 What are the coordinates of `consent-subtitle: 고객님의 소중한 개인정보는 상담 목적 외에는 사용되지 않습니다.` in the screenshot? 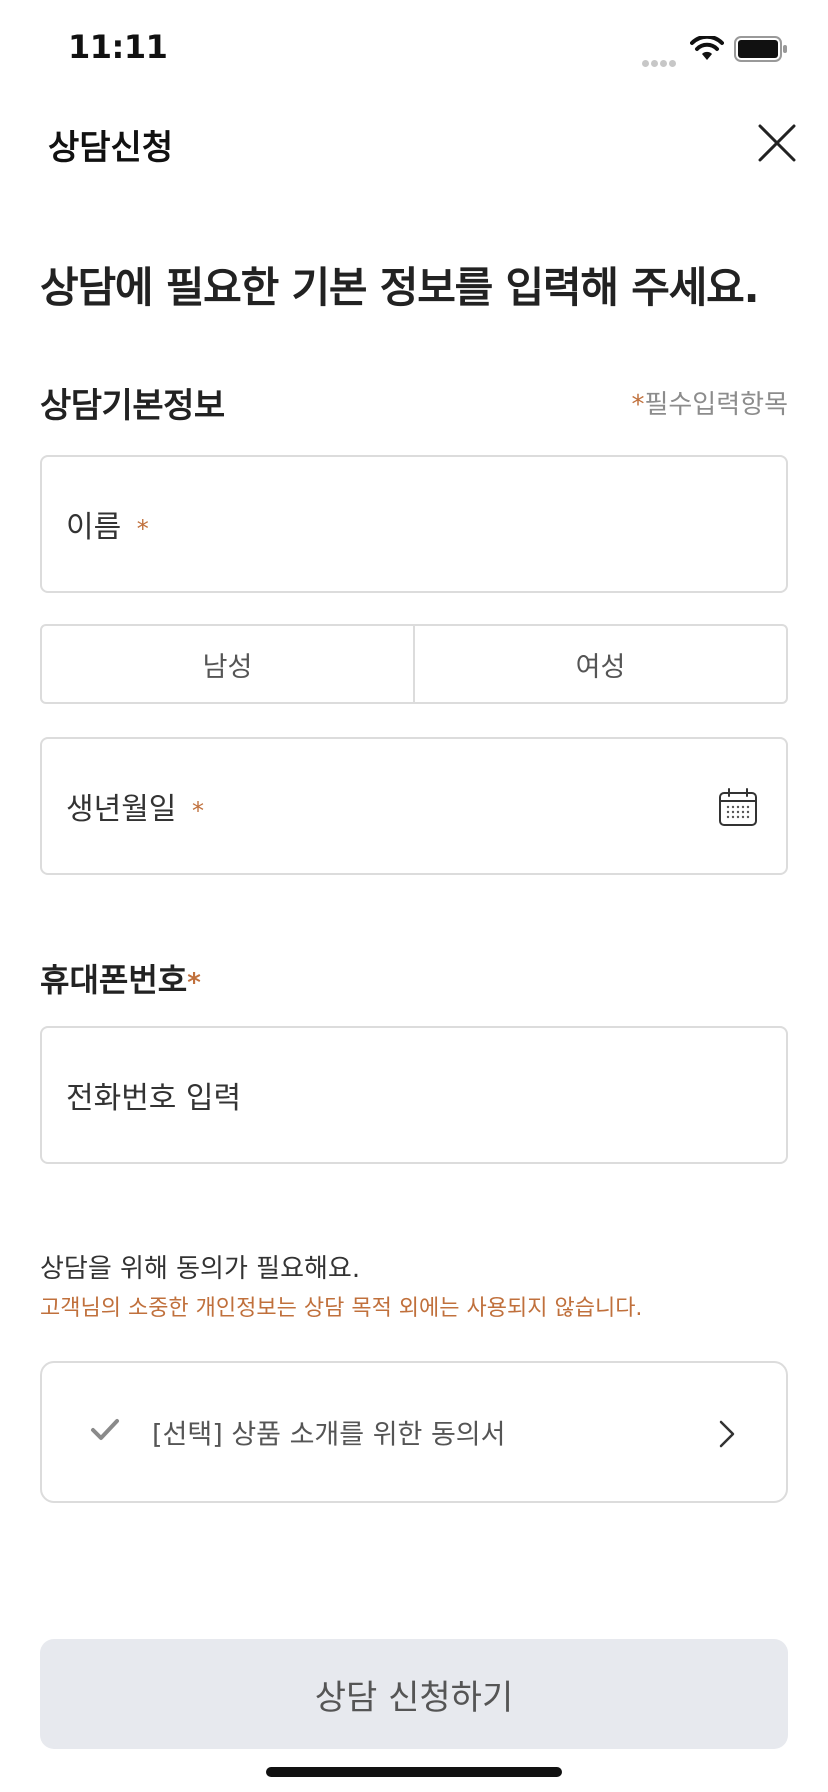 It's located at (341, 1308).